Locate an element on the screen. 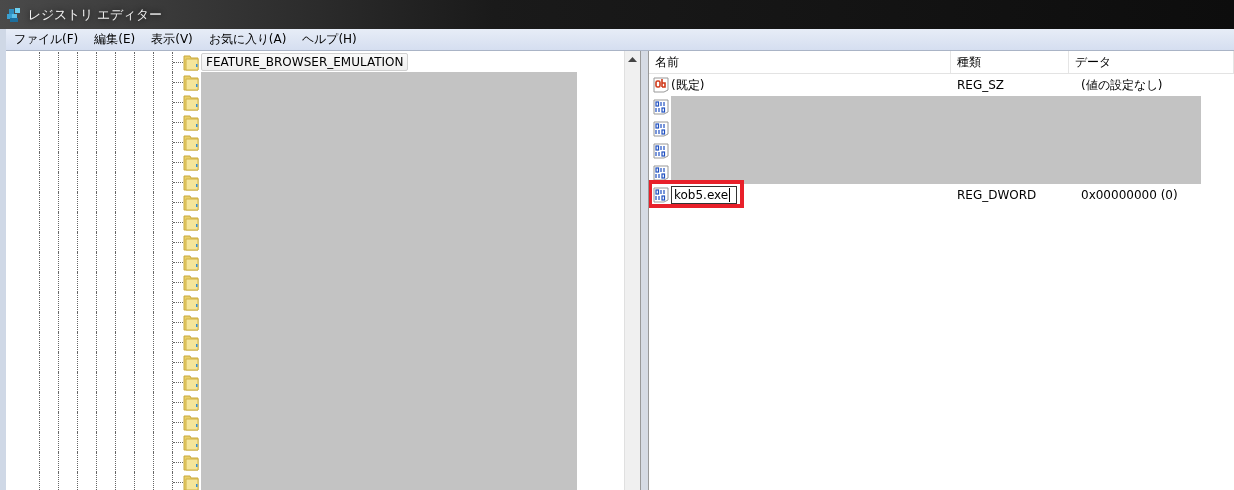 This screenshot has width=1234, height=490. value-type: REG_DWORD is located at coordinates (997, 195).